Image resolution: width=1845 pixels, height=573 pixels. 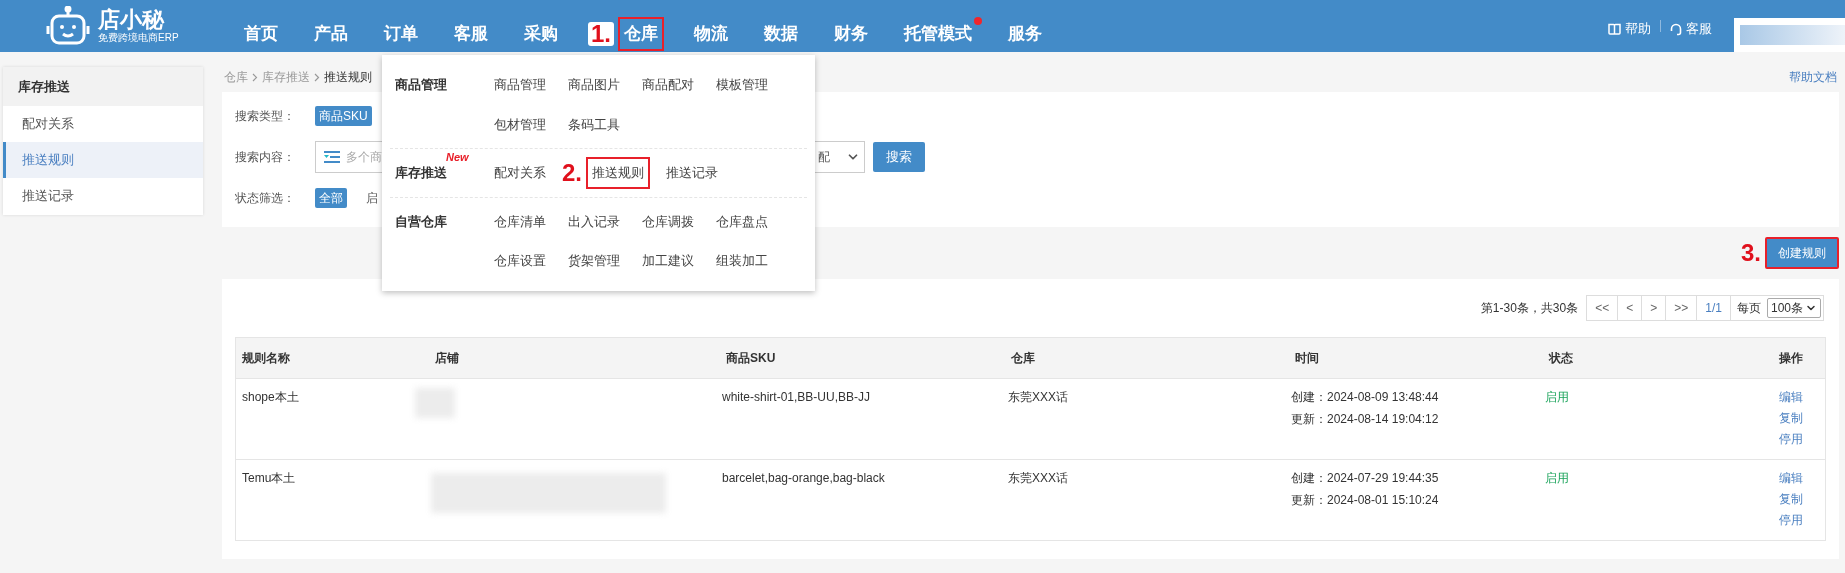 I want to click on updated-time: 更新：2024-08-14 19:04:12, so click(x=1365, y=419).